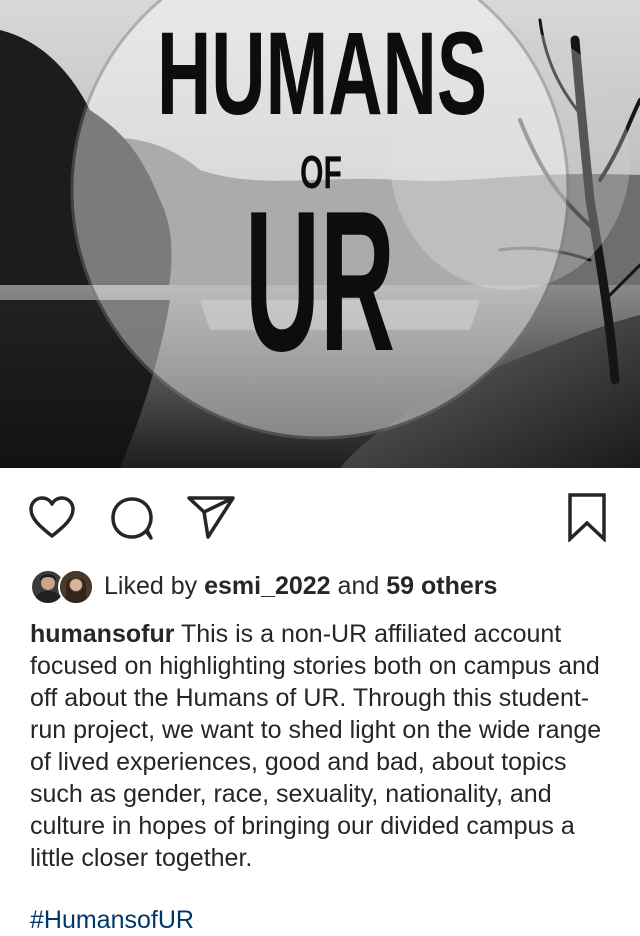  I want to click on likes-summary: Liked by esmi_2022 and 59 others, so click(300, 586).